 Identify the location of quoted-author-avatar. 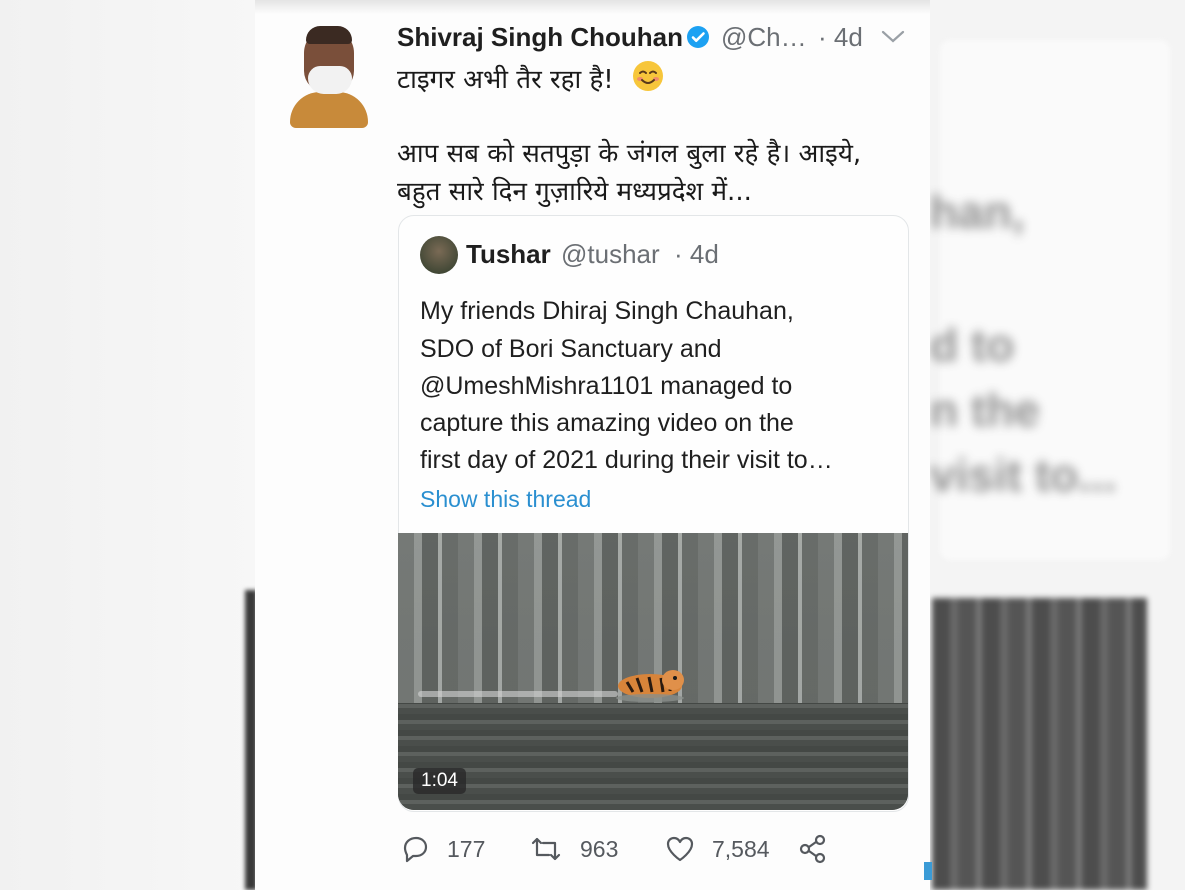
(439, 255).